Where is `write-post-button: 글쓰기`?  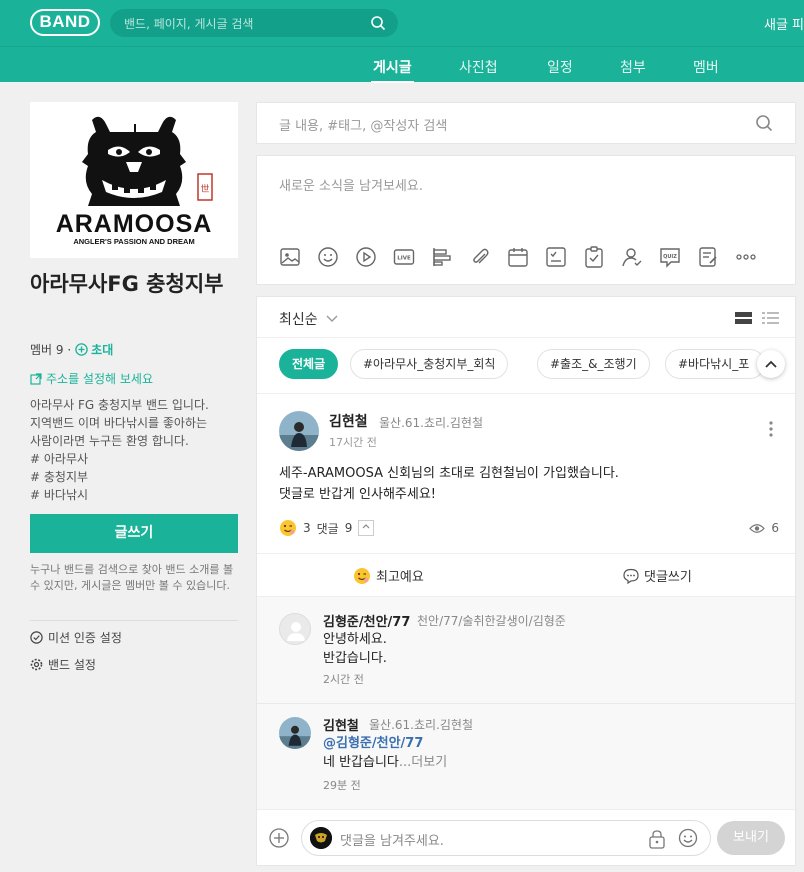
write-post-button: 글쓰기 is located at coordinates (134, 533).